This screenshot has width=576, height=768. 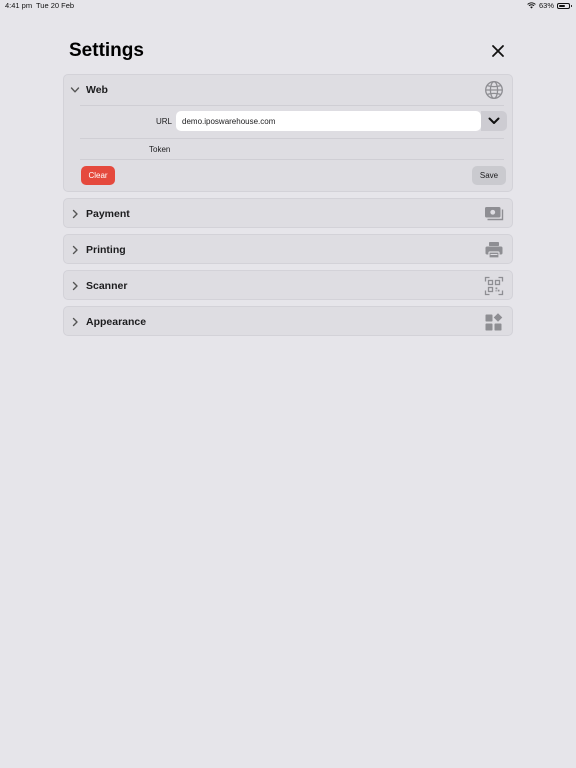 I want to click on token-input, so click(x=343, y=151).